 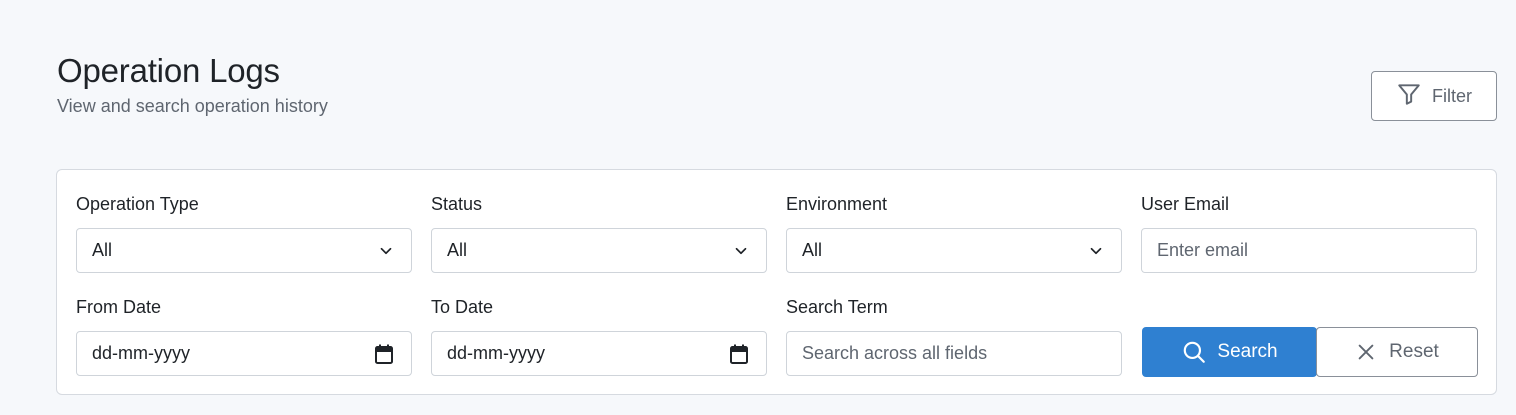 I want to click on filter-icon, so click(x=1409, y=96).